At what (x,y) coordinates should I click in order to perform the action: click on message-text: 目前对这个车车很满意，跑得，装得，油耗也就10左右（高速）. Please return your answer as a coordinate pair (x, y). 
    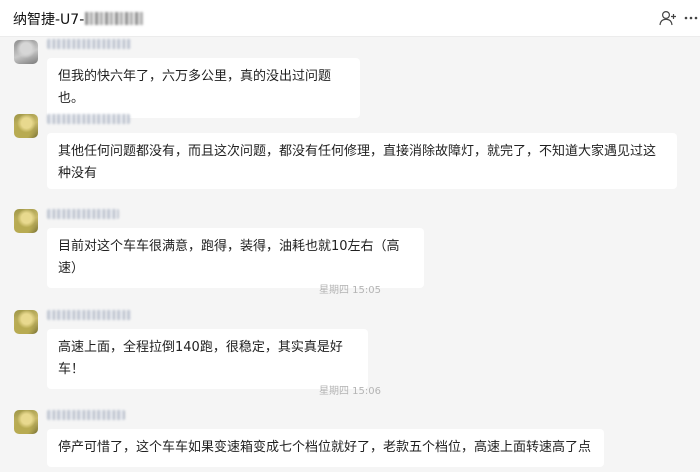
    Looking at the image, I should click on (229, 257).